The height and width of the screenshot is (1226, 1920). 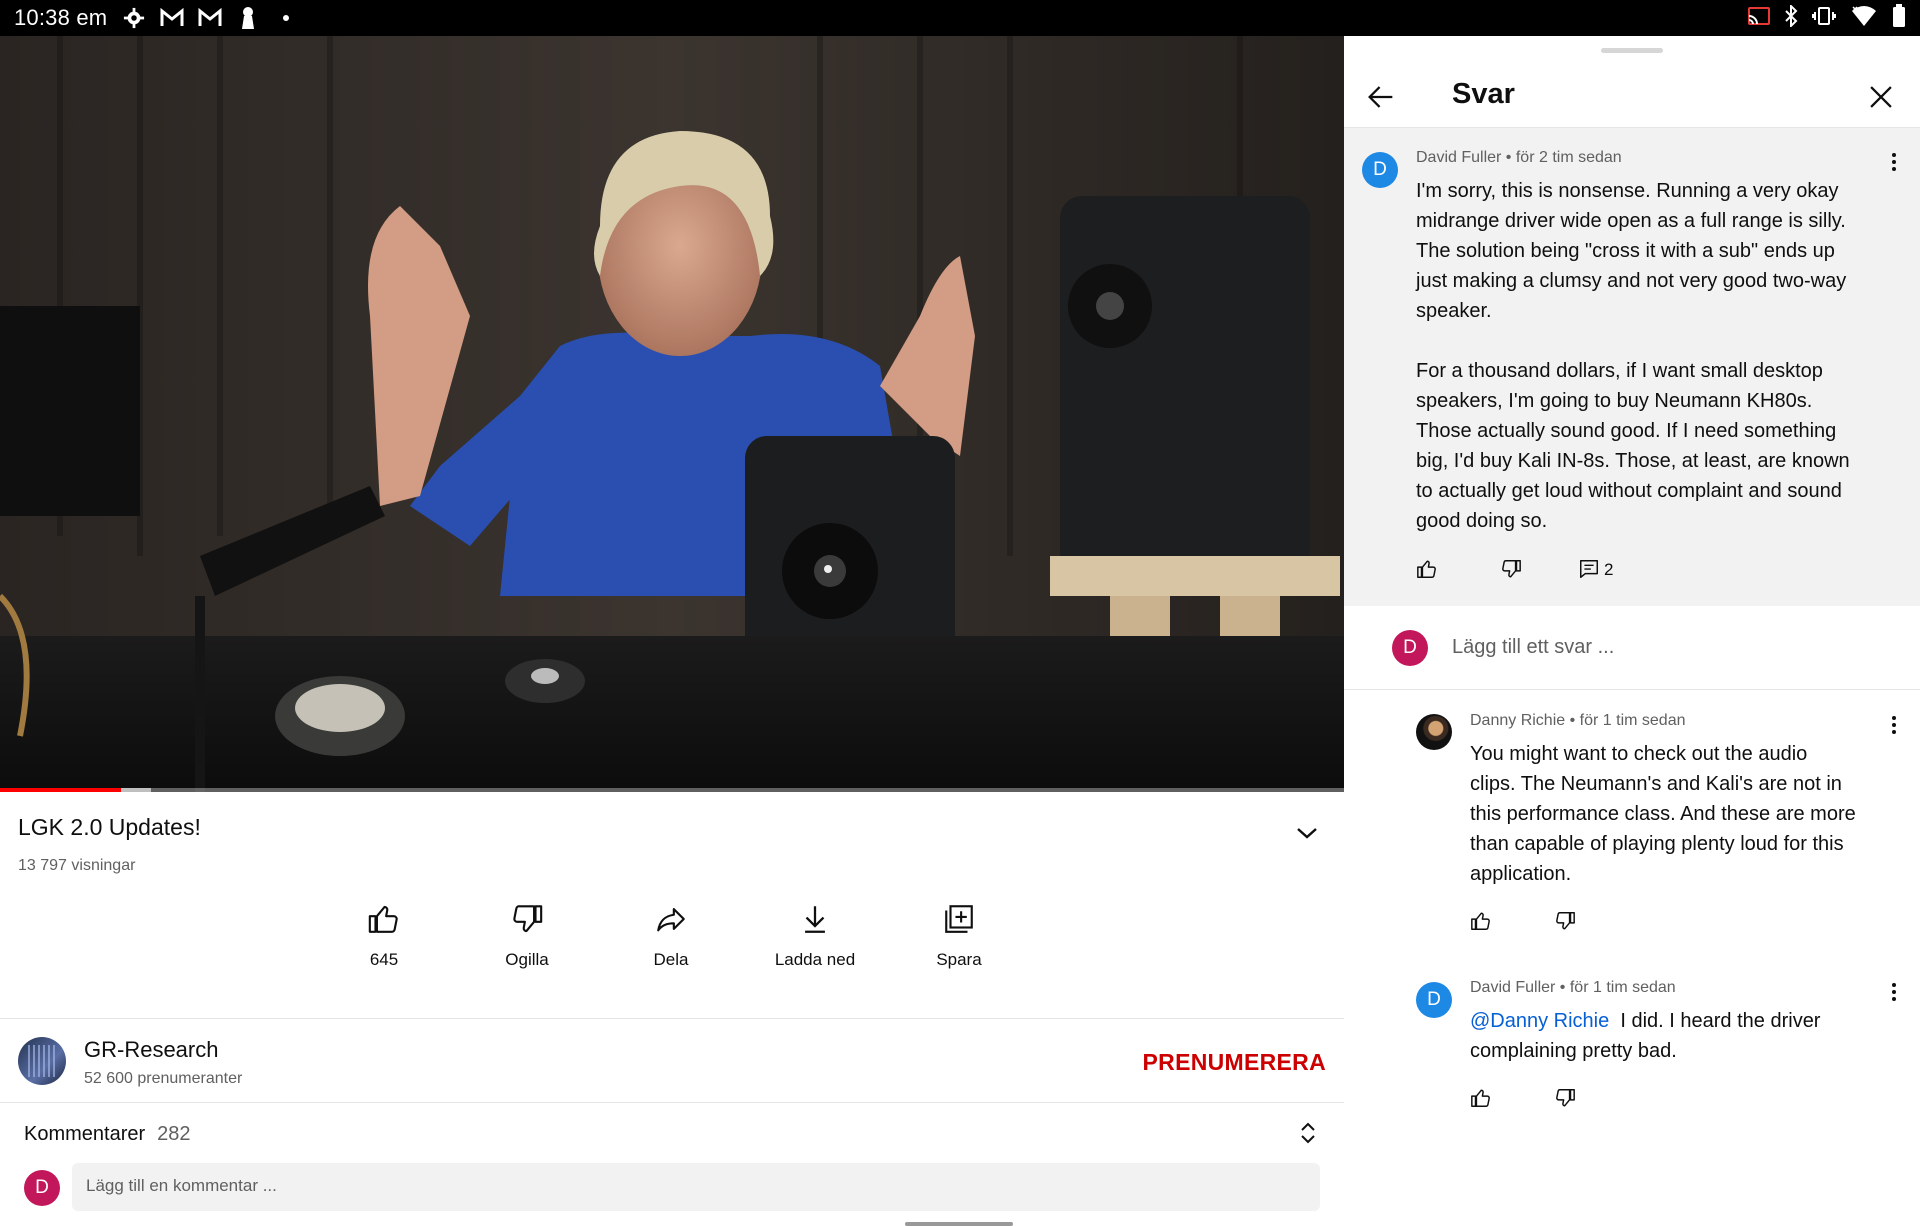 I want to click on unfold-icon, so click(x=1308, y=1133).